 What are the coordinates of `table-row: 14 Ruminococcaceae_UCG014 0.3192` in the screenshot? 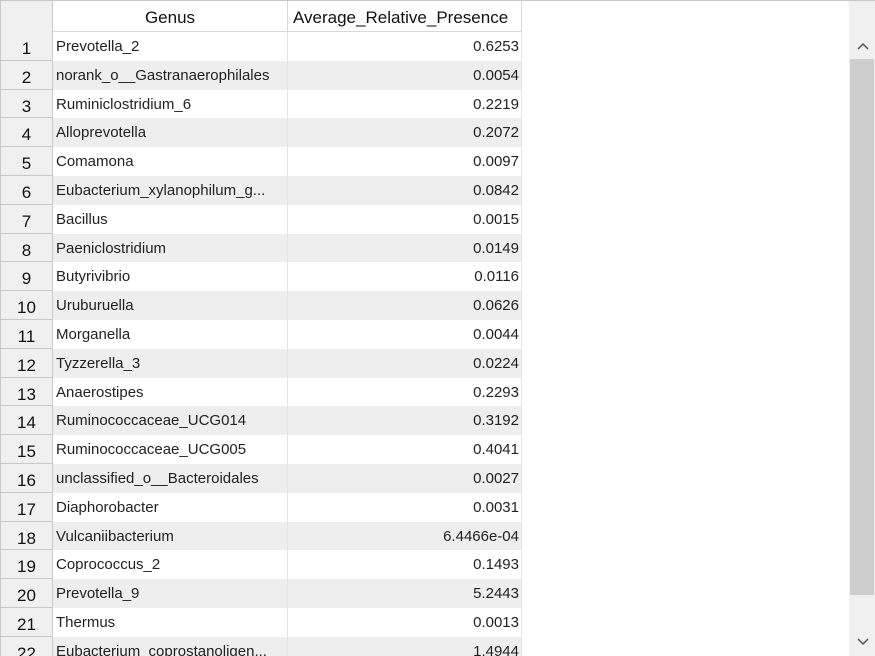 It's located at (261, 421).